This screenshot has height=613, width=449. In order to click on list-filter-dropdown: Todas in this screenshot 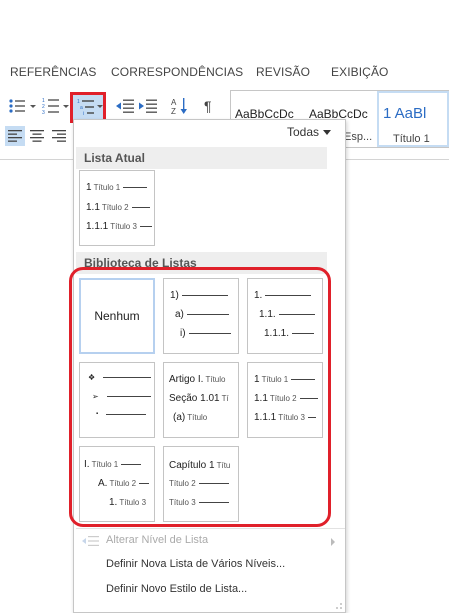, I will do `click(309, 132)`.